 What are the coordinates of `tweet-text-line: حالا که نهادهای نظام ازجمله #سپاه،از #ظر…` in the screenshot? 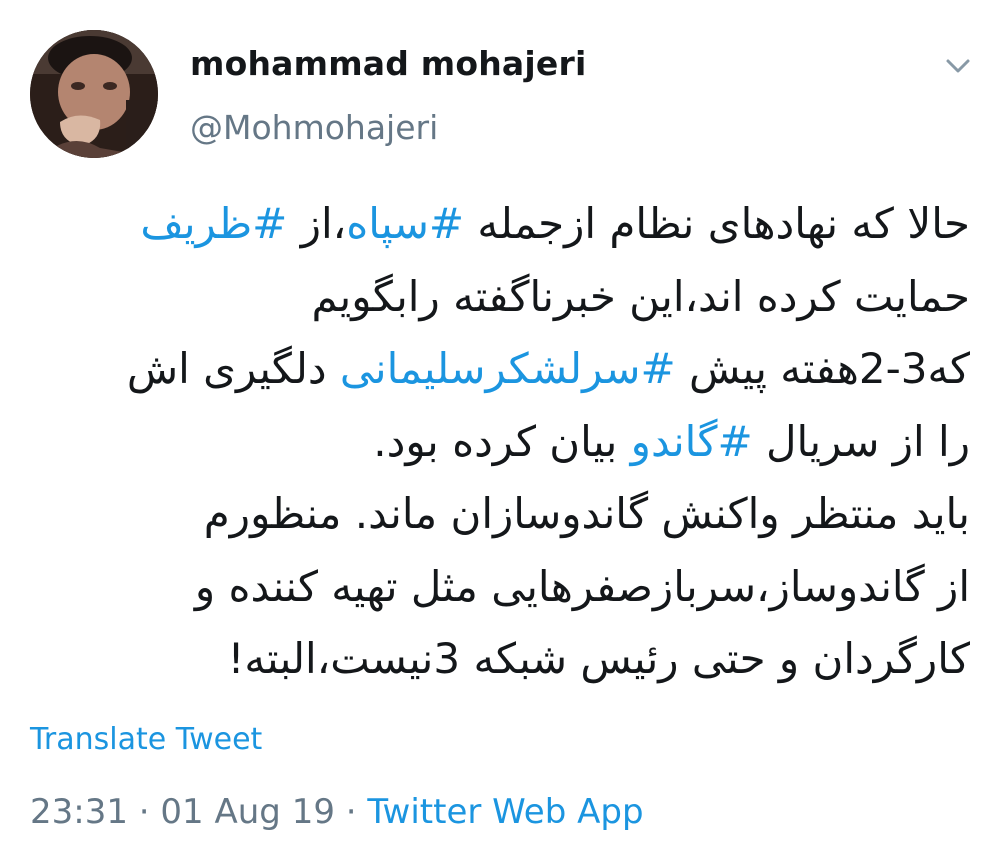 It's located at (499, 224).